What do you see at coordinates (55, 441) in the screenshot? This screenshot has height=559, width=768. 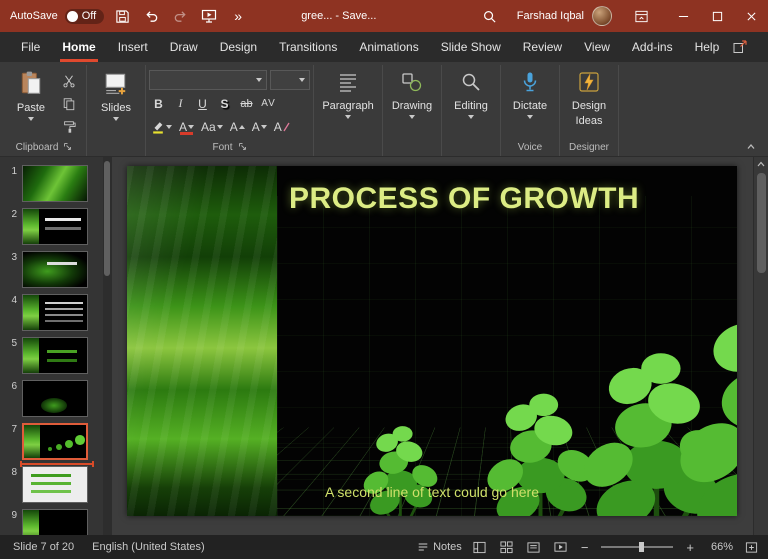 I see `slide-thumbnail-selected` at bounding box center [55, 441].